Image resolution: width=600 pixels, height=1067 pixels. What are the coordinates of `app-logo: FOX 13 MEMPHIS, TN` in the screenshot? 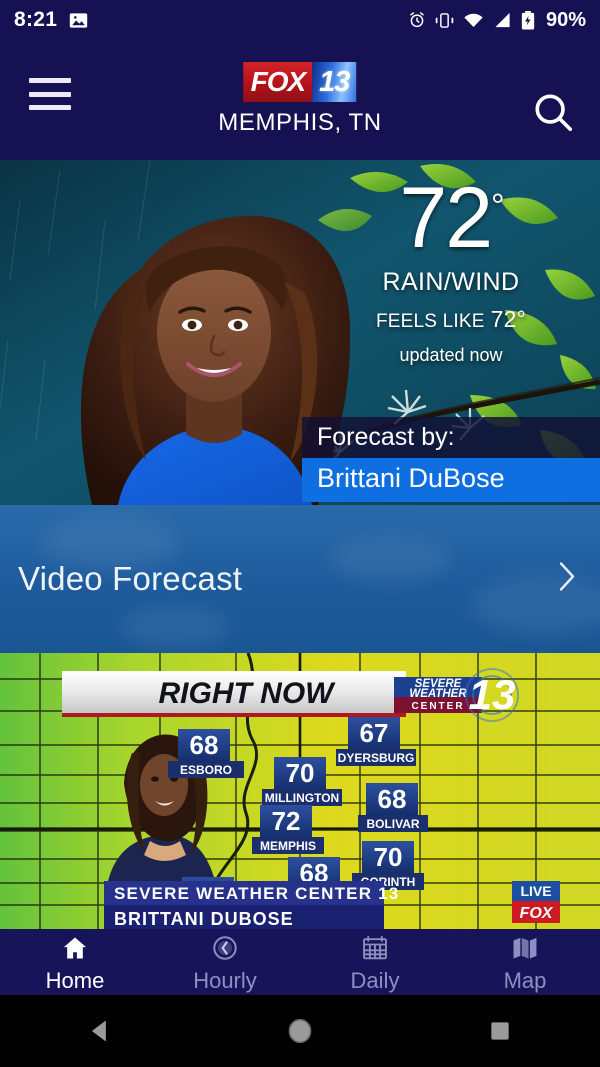 It's located at (300, 99).